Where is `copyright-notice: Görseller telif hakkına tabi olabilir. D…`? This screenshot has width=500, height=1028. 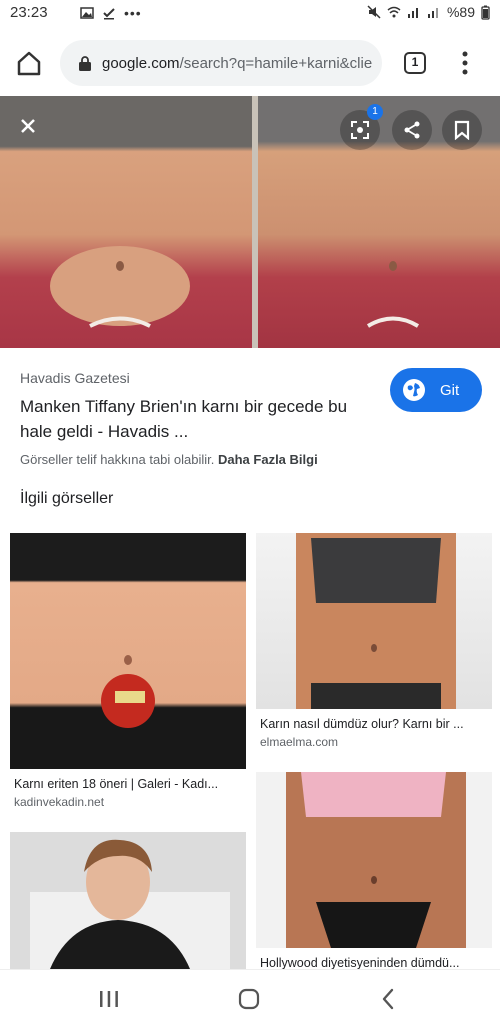
copyright-notice: Görseller telif hakkına tabi olabilir. D… is located at coordinates (169, 459).